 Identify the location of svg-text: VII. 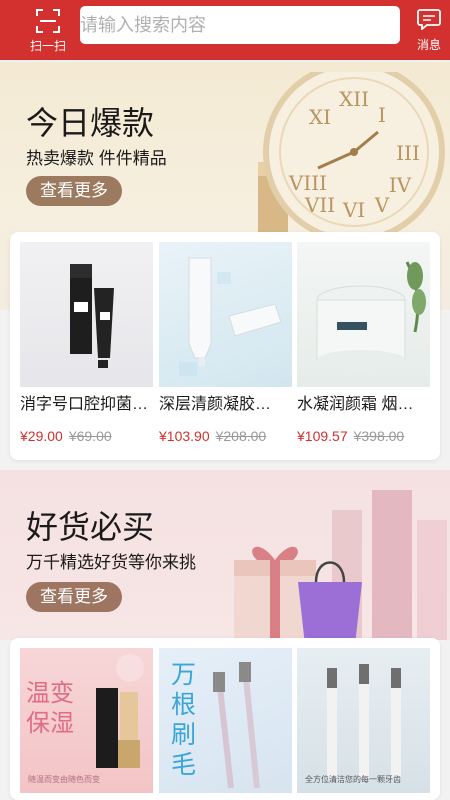
(319, 205).